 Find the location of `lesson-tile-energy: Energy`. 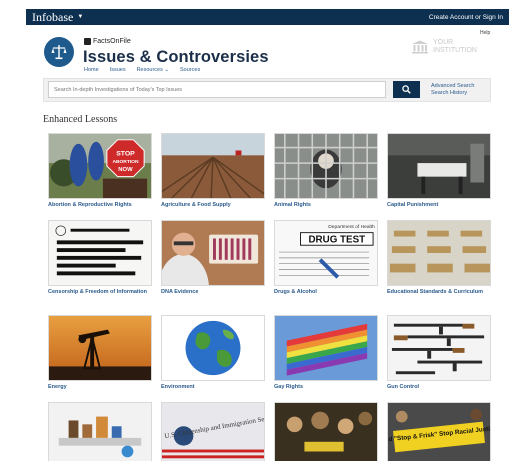

lesson-tile-energy: Energy is located at coordinates (100, 353).